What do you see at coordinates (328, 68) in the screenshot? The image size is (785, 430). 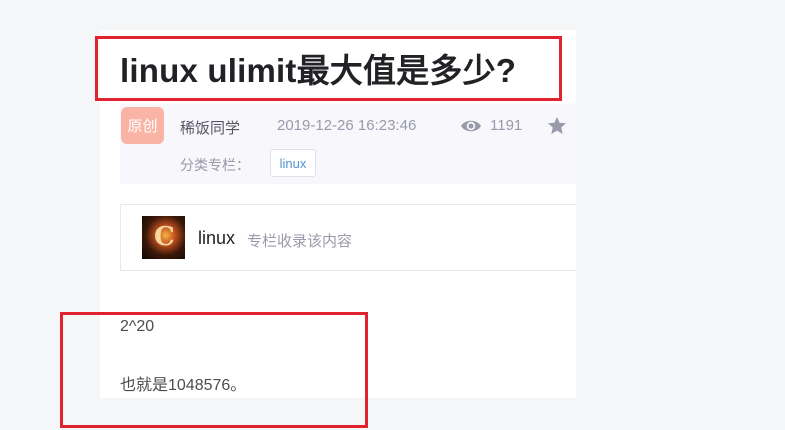 I see `highlight-box-title` at bounding box center [328, 68].